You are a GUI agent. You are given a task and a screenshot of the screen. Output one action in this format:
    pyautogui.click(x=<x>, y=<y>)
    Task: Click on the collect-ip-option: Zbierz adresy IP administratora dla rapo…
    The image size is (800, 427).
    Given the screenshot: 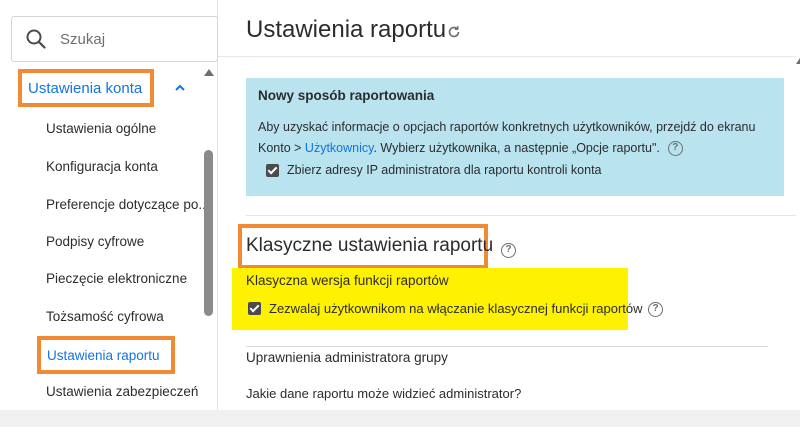 What is the action you would take?
    pyautogui.click(x=515, y=170)
    